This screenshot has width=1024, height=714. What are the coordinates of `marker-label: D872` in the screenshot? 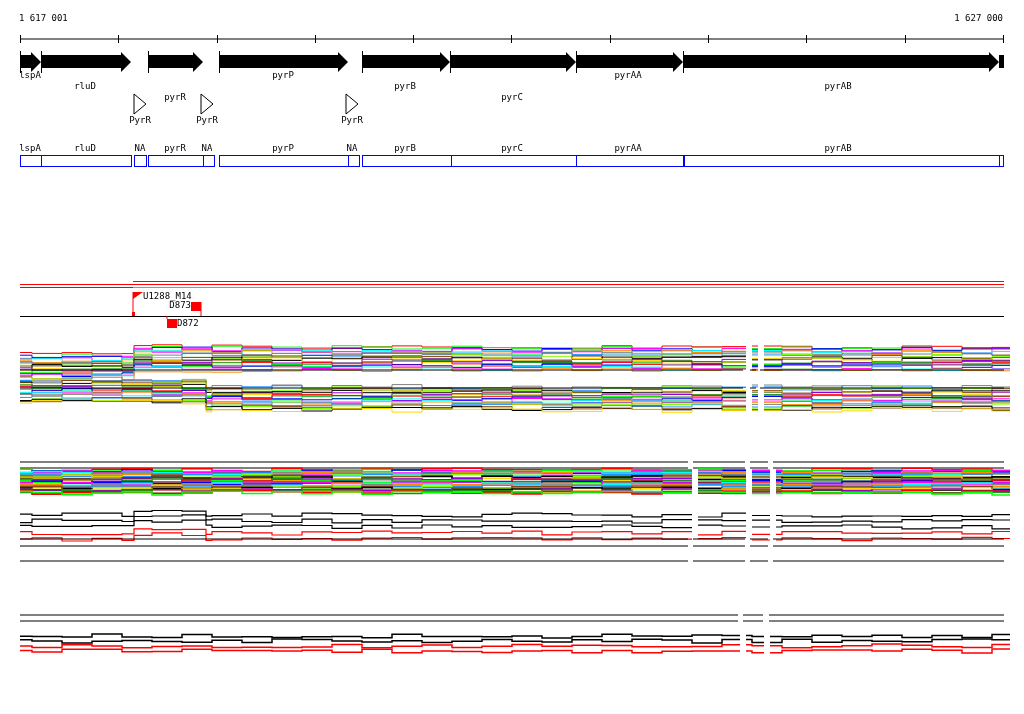 It's located at (188, 323).